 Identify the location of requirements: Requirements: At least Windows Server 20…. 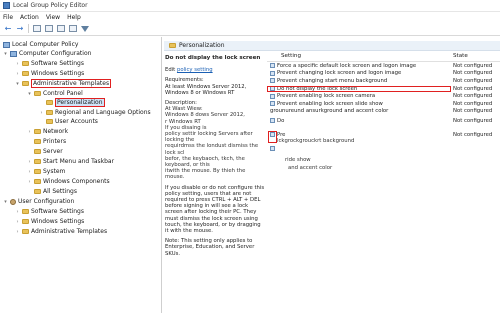
(206, 86).